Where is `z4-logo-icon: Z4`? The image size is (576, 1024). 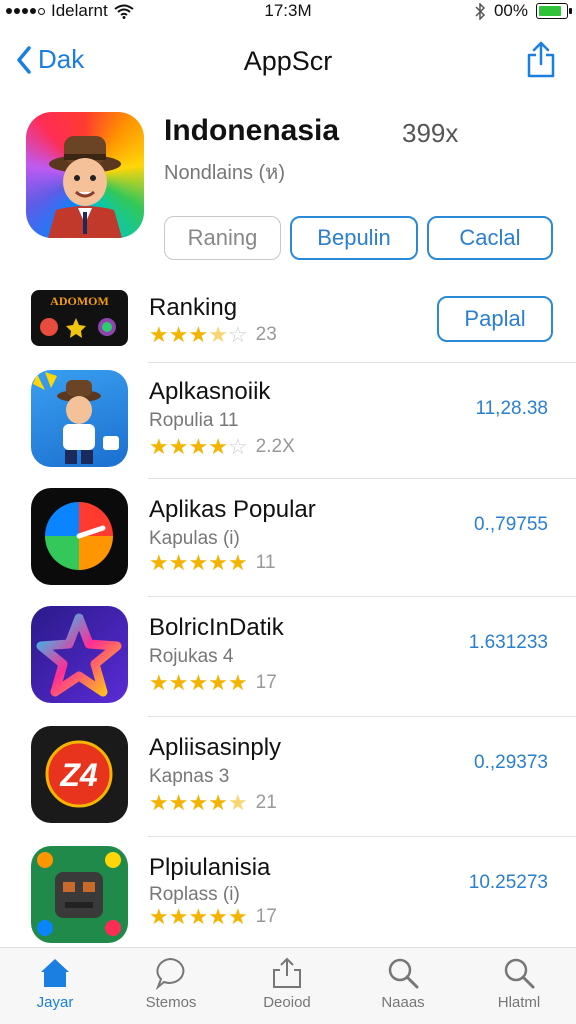 z4-logo-icon: Z4 is located at coordinates (79, 774).